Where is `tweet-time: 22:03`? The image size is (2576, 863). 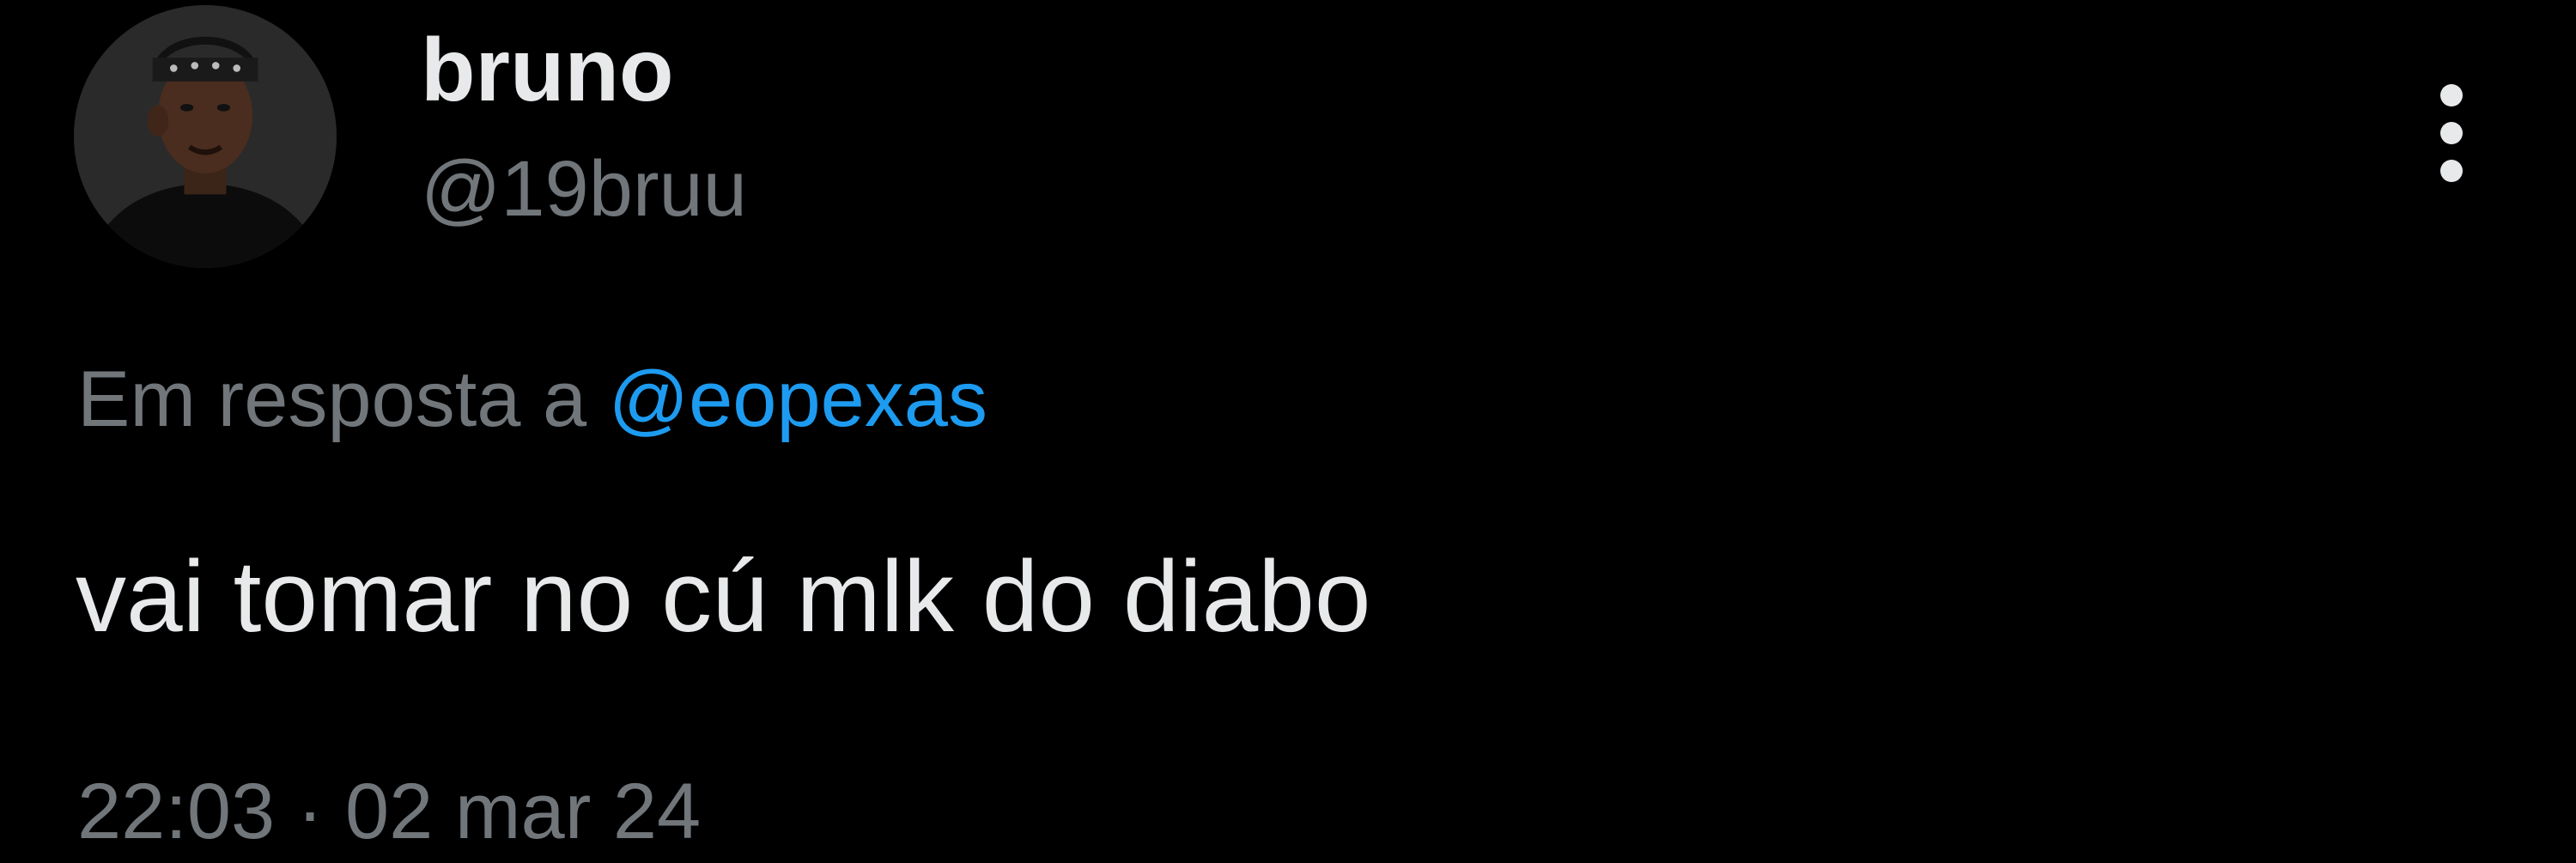 tweet-time: 22:03 is located at coordinates (176, 812).